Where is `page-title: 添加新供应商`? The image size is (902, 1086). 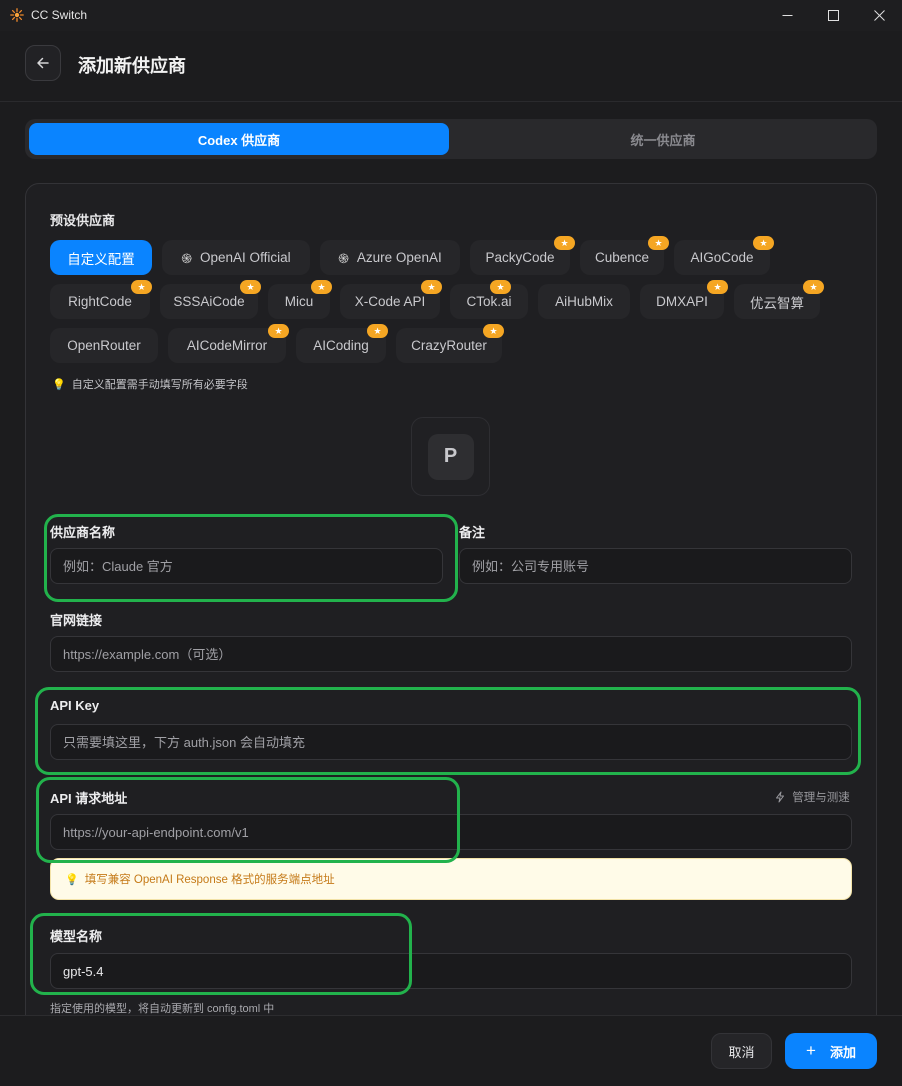
page-title: 添加新供应商 is located at coordinates (132, 66).